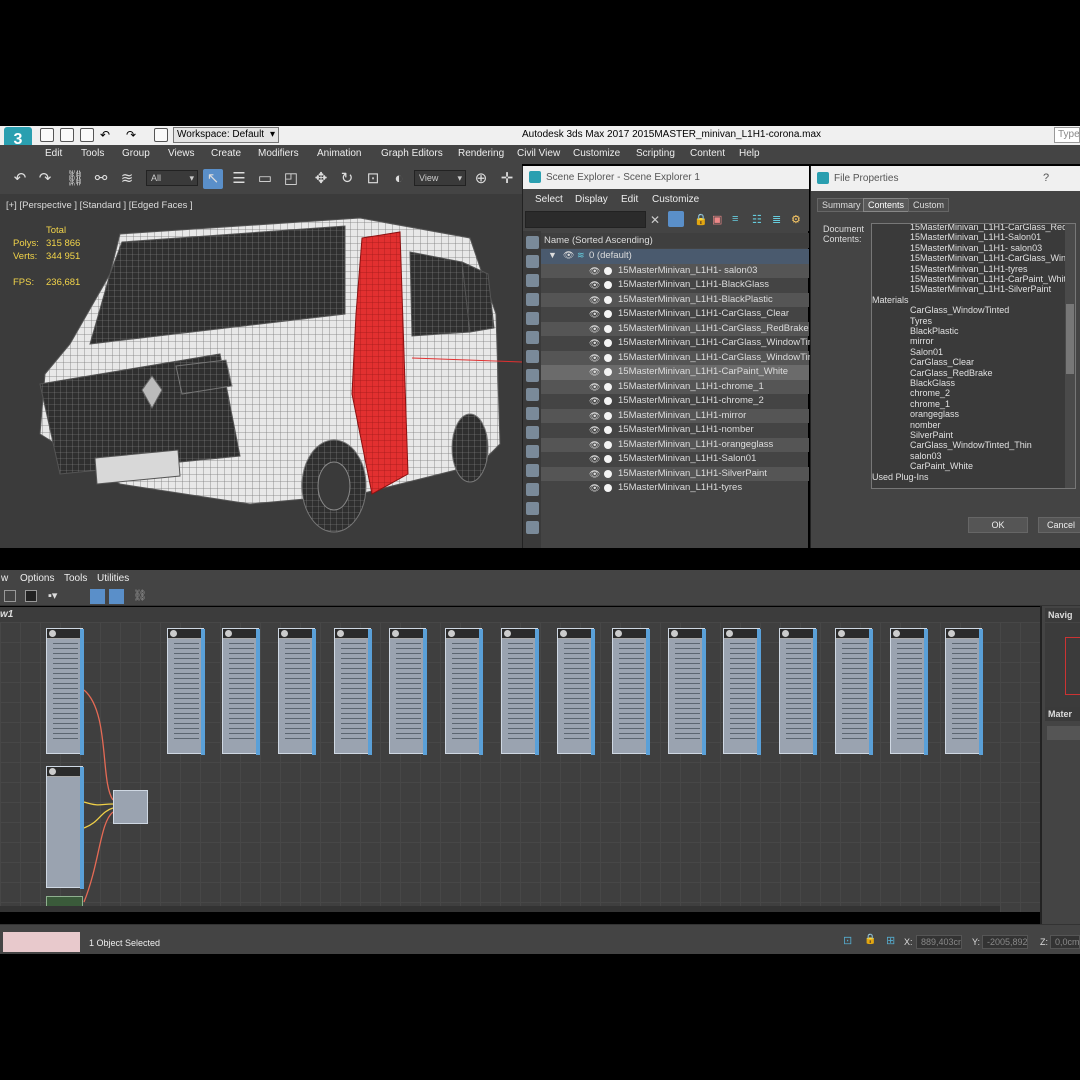 Image resolution: width=1080 pixels, height=1080 pixels. I want to click on navigator-header: Navig, so click(1062, 615).